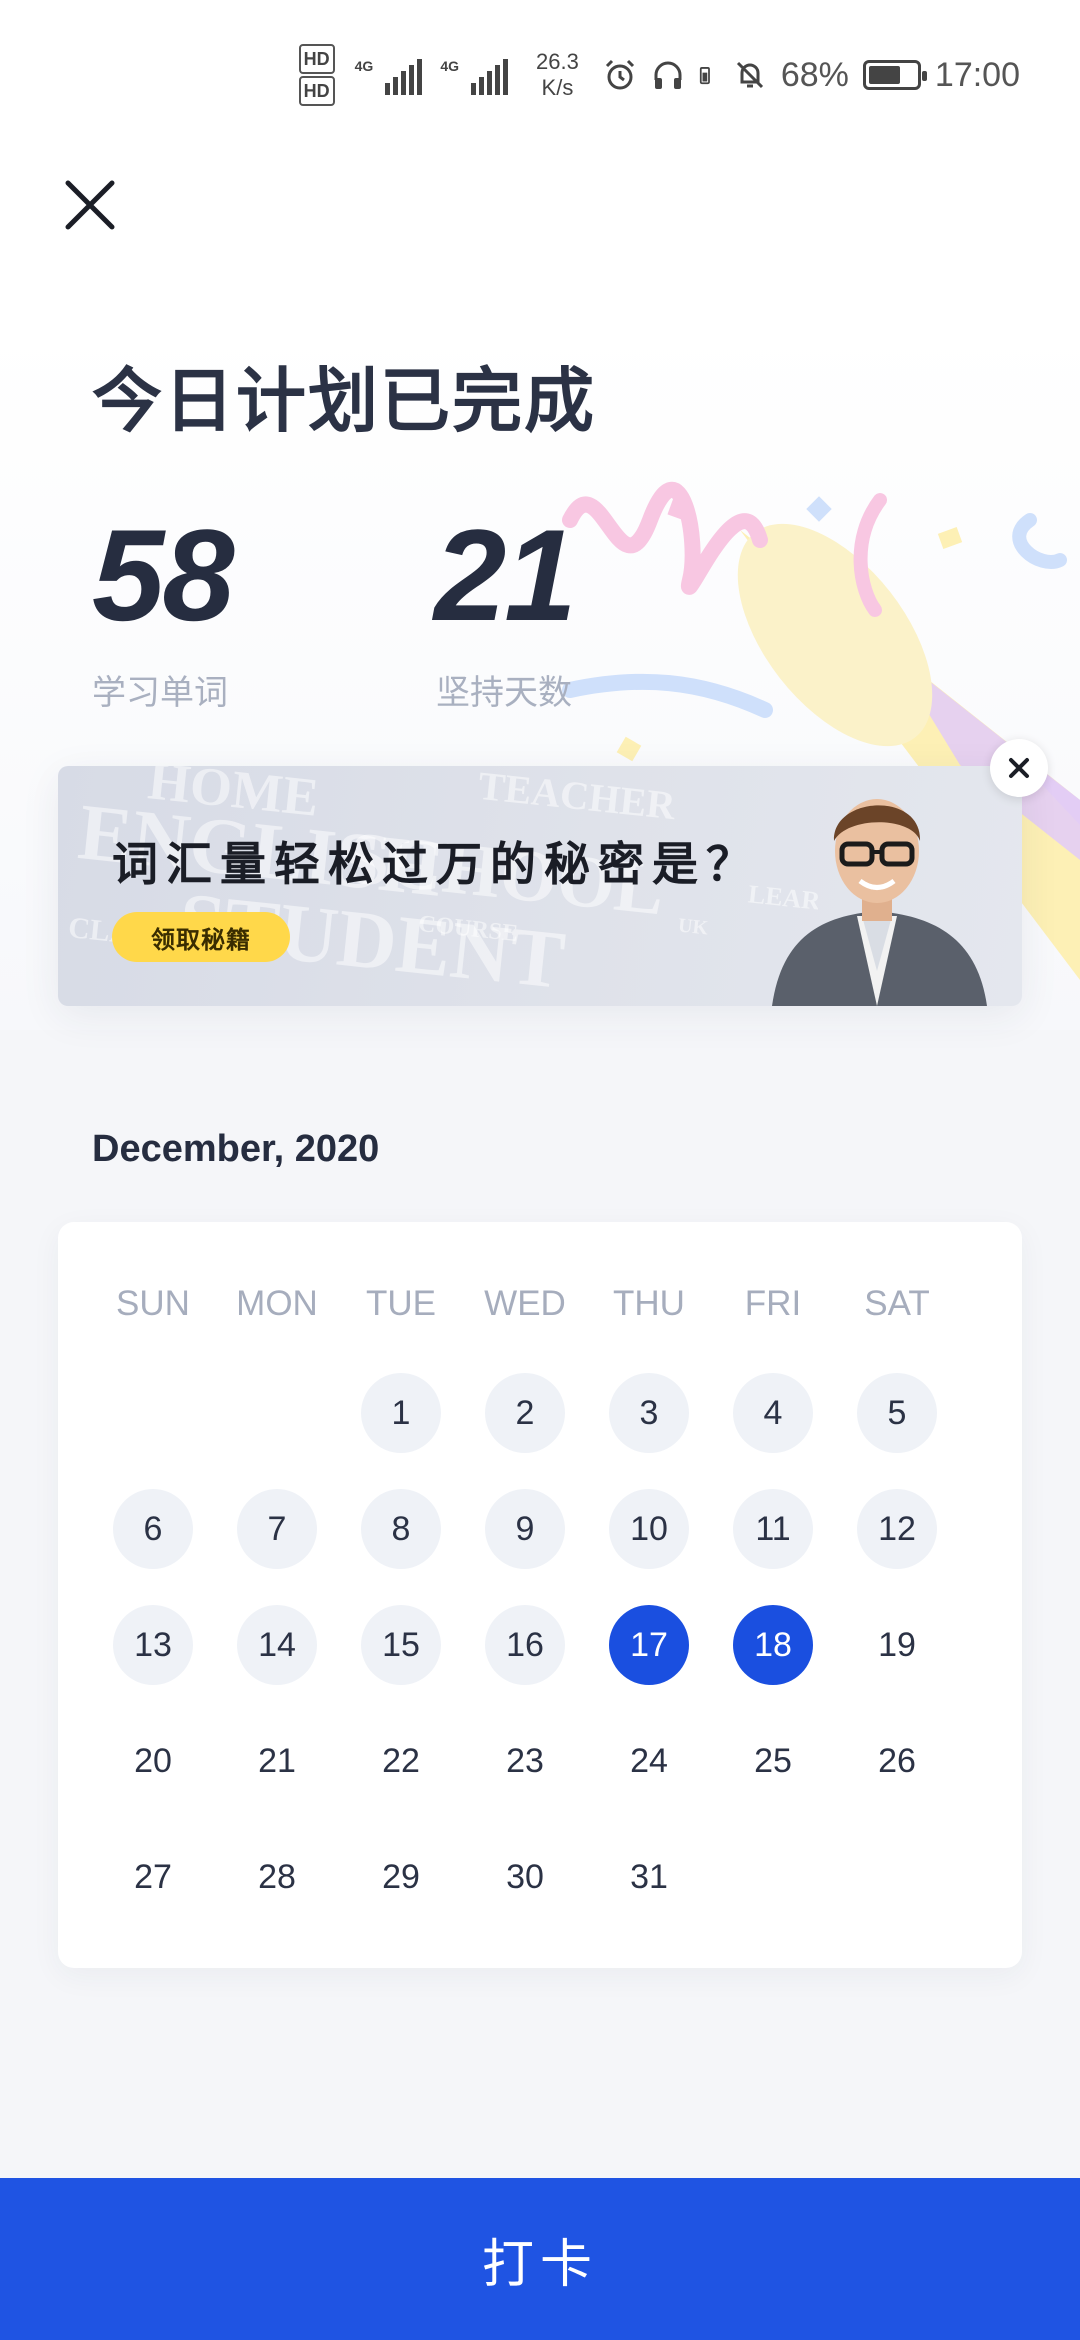 The height and width of the screenshot is (2340, 1080). I want to click on network-speed: 26.3 K/s, so click(557, 75).